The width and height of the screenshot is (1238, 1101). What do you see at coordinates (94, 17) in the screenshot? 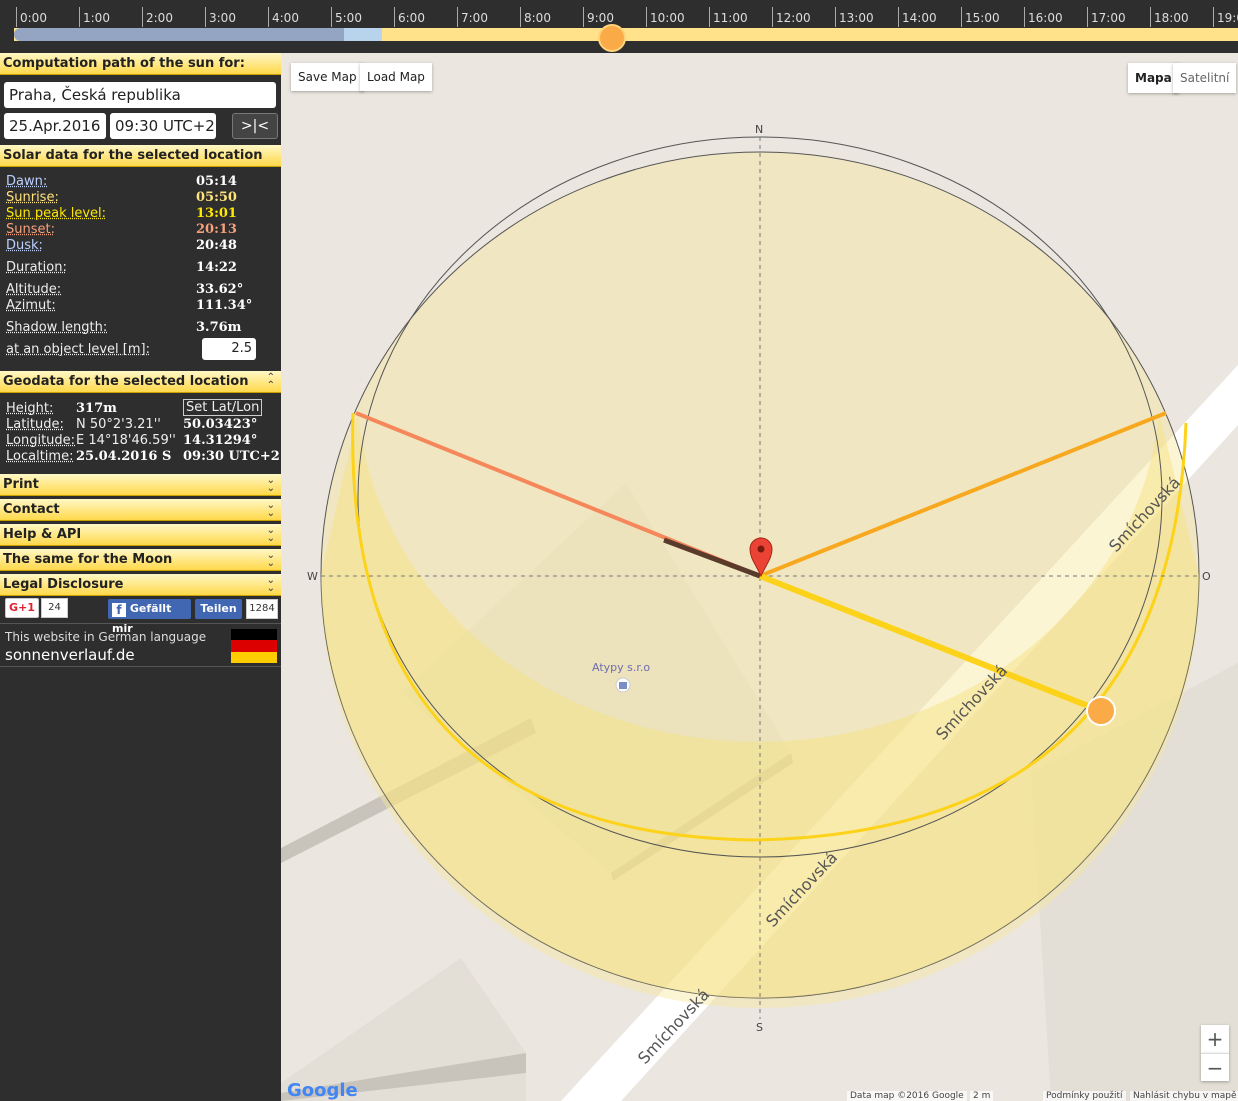
I see `timeline-hour-label: 1:00` at bounding box center [94, 17].